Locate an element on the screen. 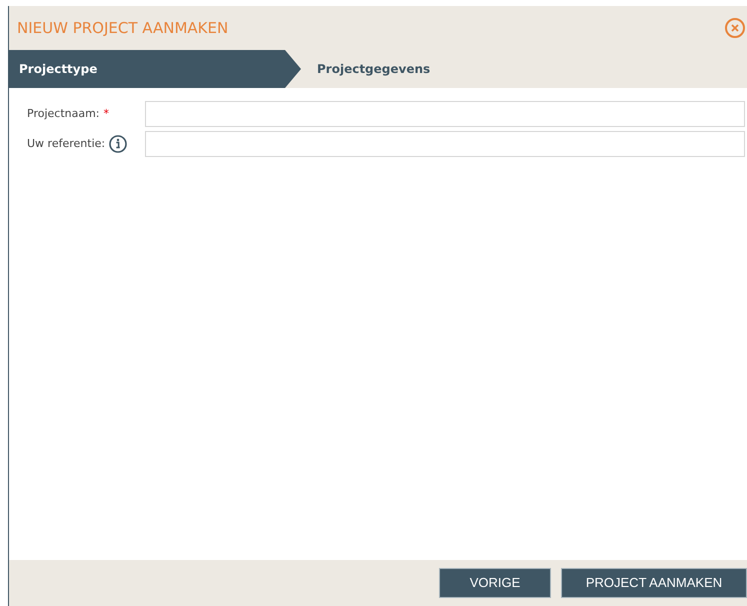 The width and height of the screenshot is (747, 606). close-icon is located at coordinates (735, 28).